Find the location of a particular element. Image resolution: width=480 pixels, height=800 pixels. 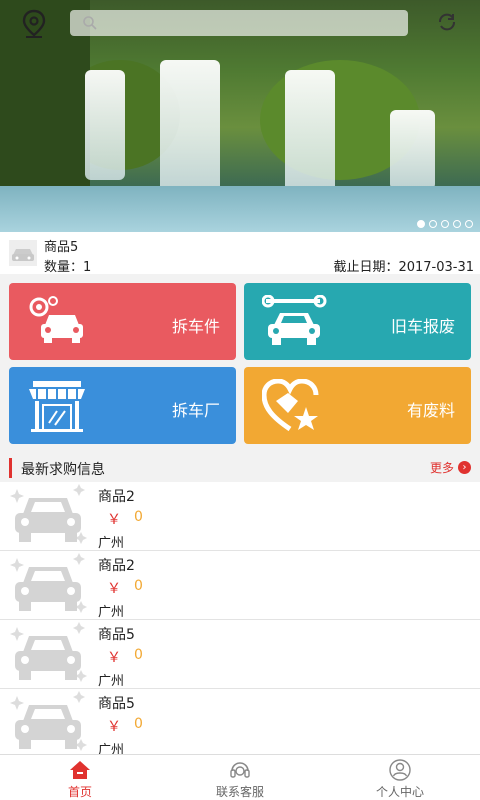

more-label: 更多 is located at coordinates (441, 468).